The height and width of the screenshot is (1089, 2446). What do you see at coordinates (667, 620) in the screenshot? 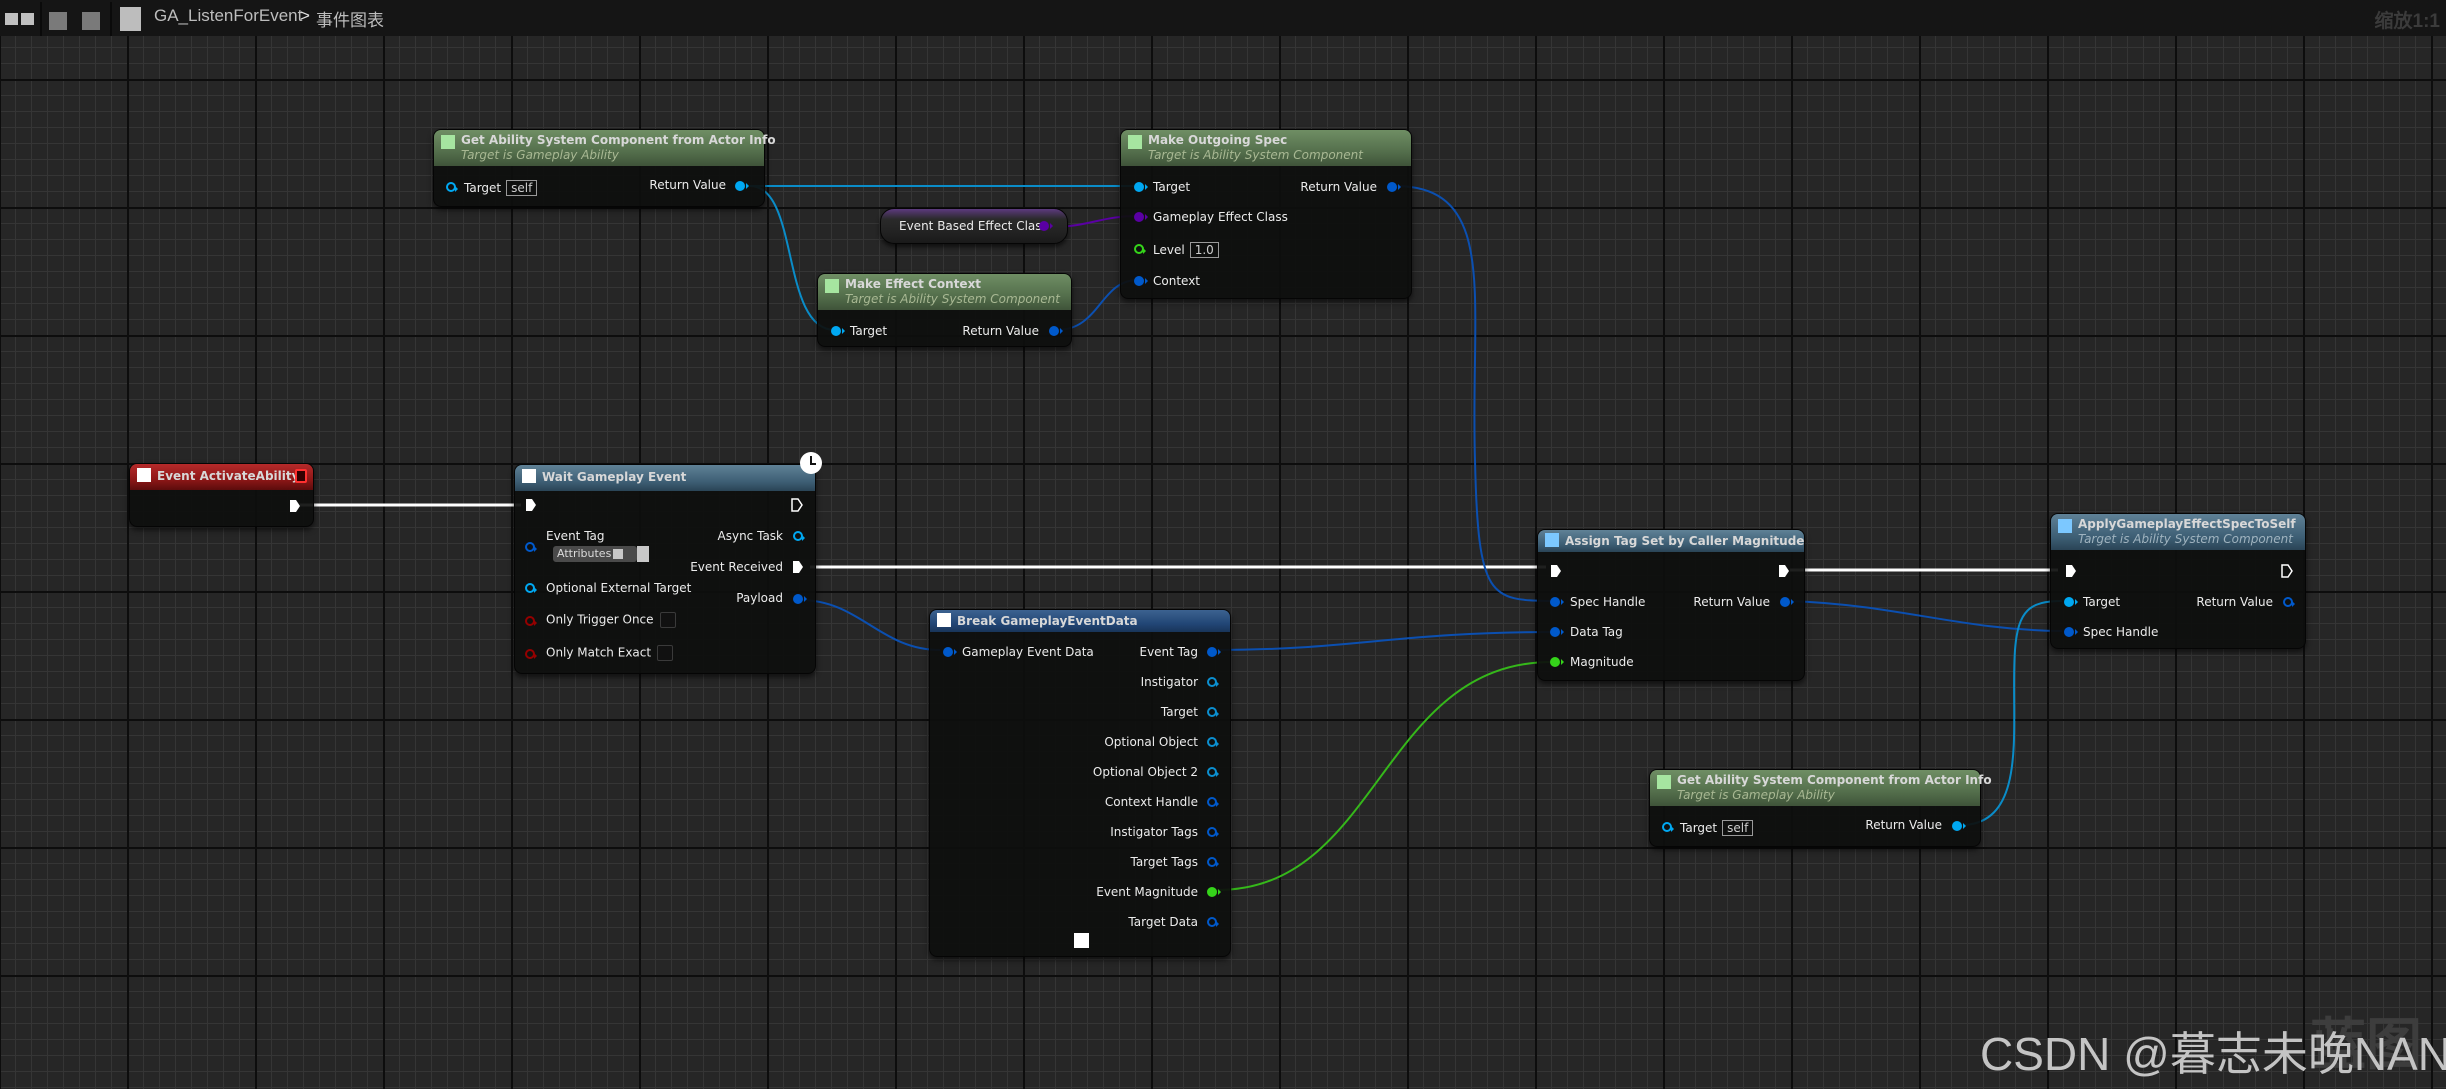
I see `only-trigger-once-checkbox` at bounding box center [667, 620].